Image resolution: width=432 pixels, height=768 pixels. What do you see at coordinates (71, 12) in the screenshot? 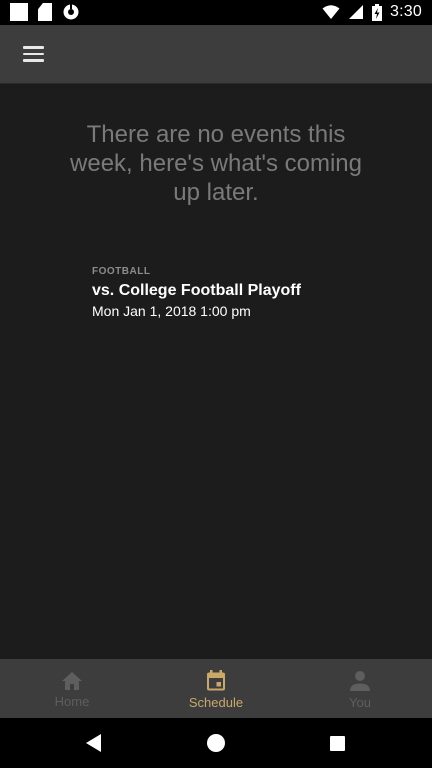
I see `sync-icon` at bounding box center [71, 12].